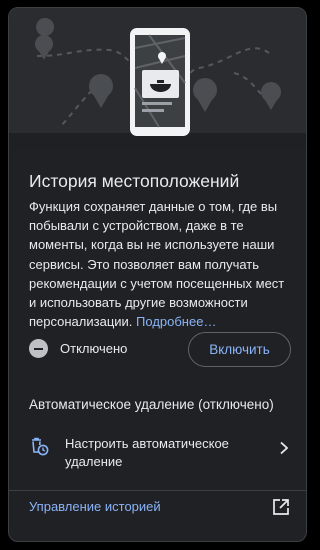  Describe the element at coordinates (157, 490) in the screenshot. I see `divider` at that location.